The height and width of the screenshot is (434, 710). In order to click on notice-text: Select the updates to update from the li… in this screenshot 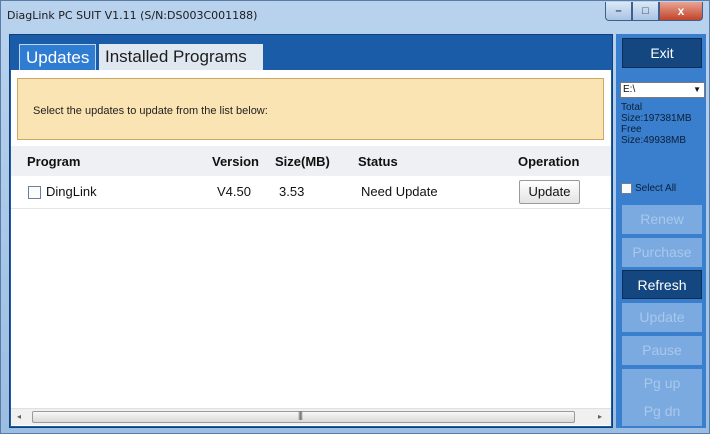, I will do `click(150, 111)`.